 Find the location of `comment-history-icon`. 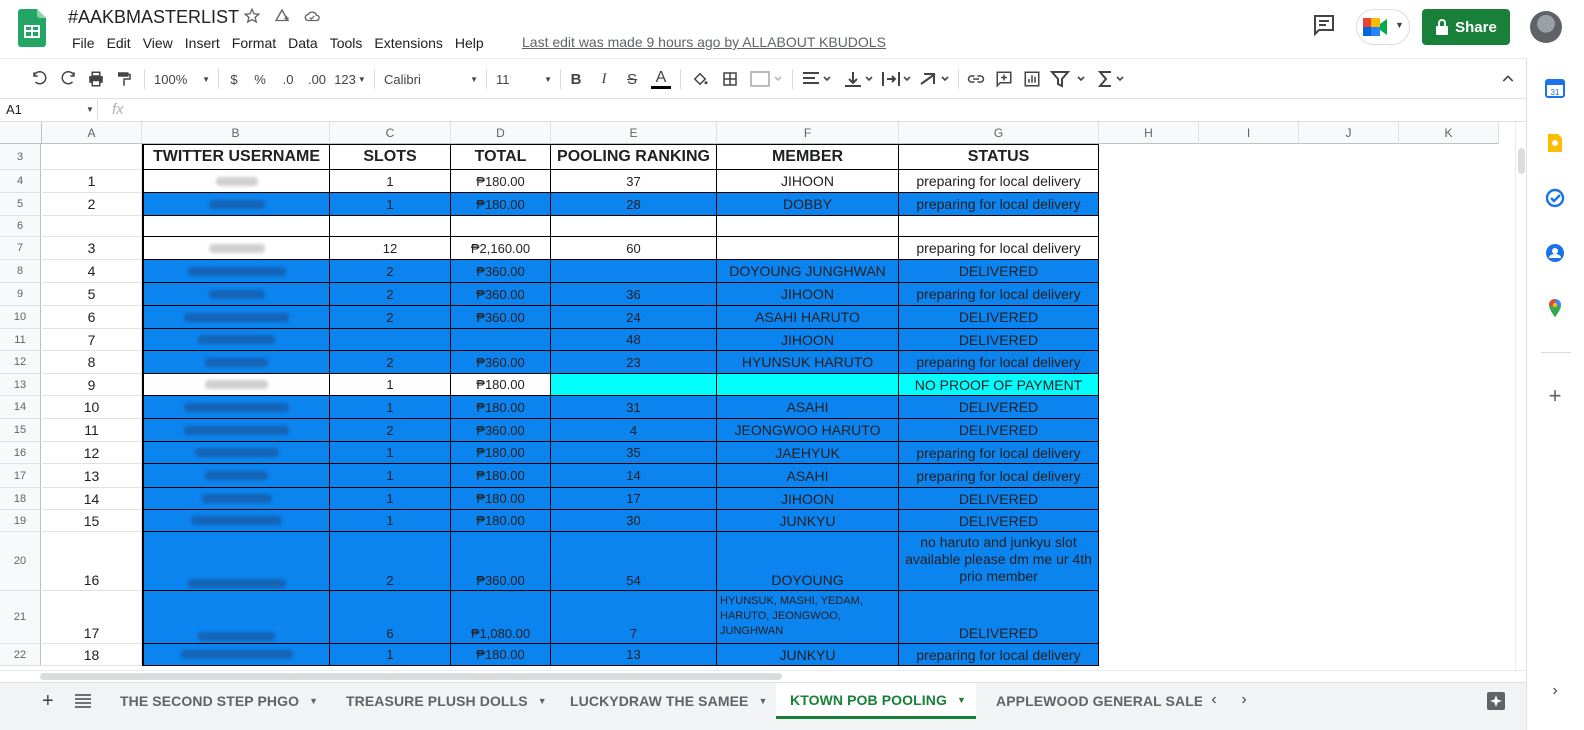

comment-history-icon is located at coordinates (1324, 25).